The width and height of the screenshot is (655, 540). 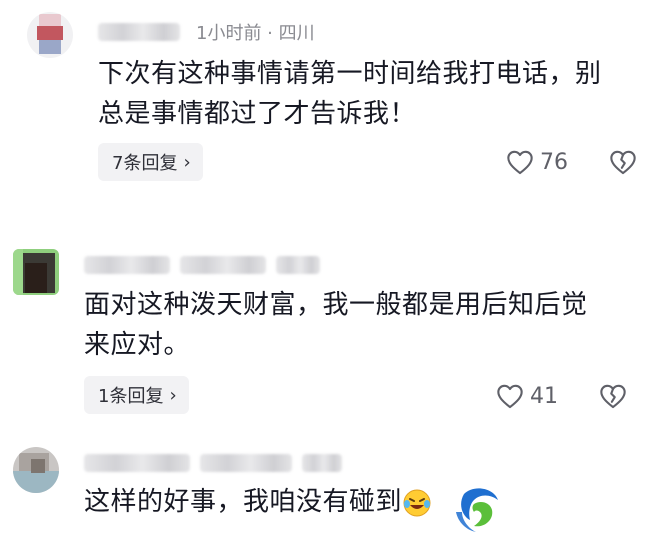 What do you see at coordinates (131, 396) in the screenshot?
I see `reply-count-label: 1条回复` at bounding box center [131, 396].